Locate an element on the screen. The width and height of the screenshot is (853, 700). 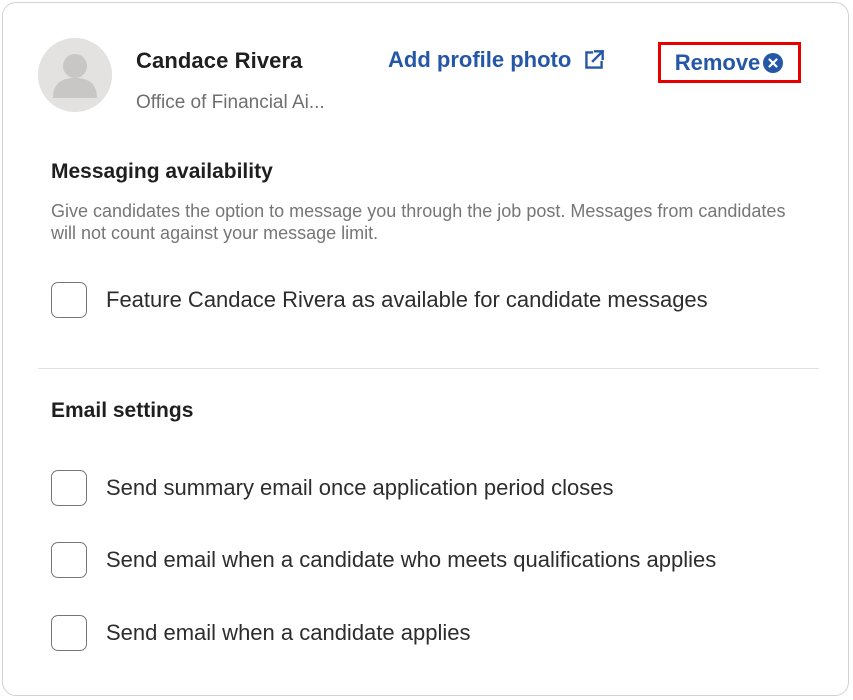
add-profile-photo-label: Add profile photo is located at coordinates (480, 59).